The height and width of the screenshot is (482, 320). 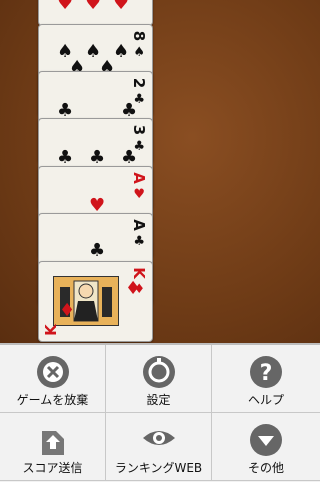 I want to click on card-rank-bottom: K, so click(x=50, y=330).